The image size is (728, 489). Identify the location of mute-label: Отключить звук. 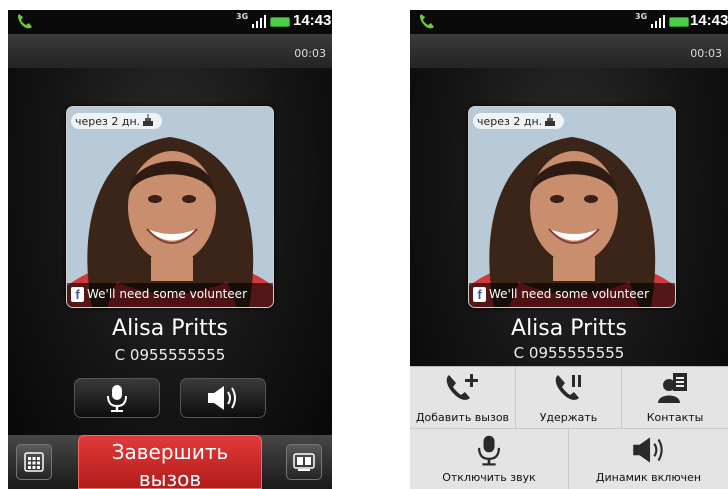
(489, 477).